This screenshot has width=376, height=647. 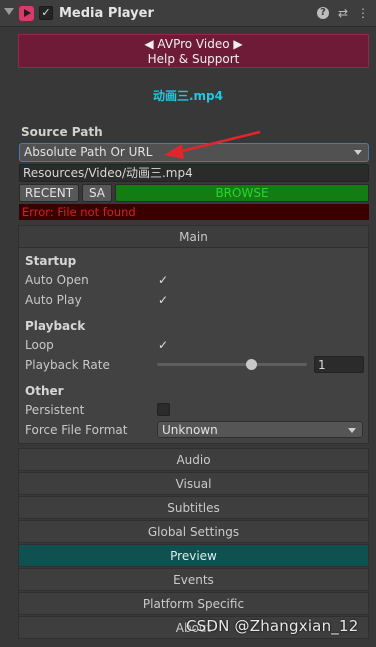 What do you see at coordinates (193, 459) in the screenshot?
I see `section-audio: Audio` at bounding box center [193, 459].